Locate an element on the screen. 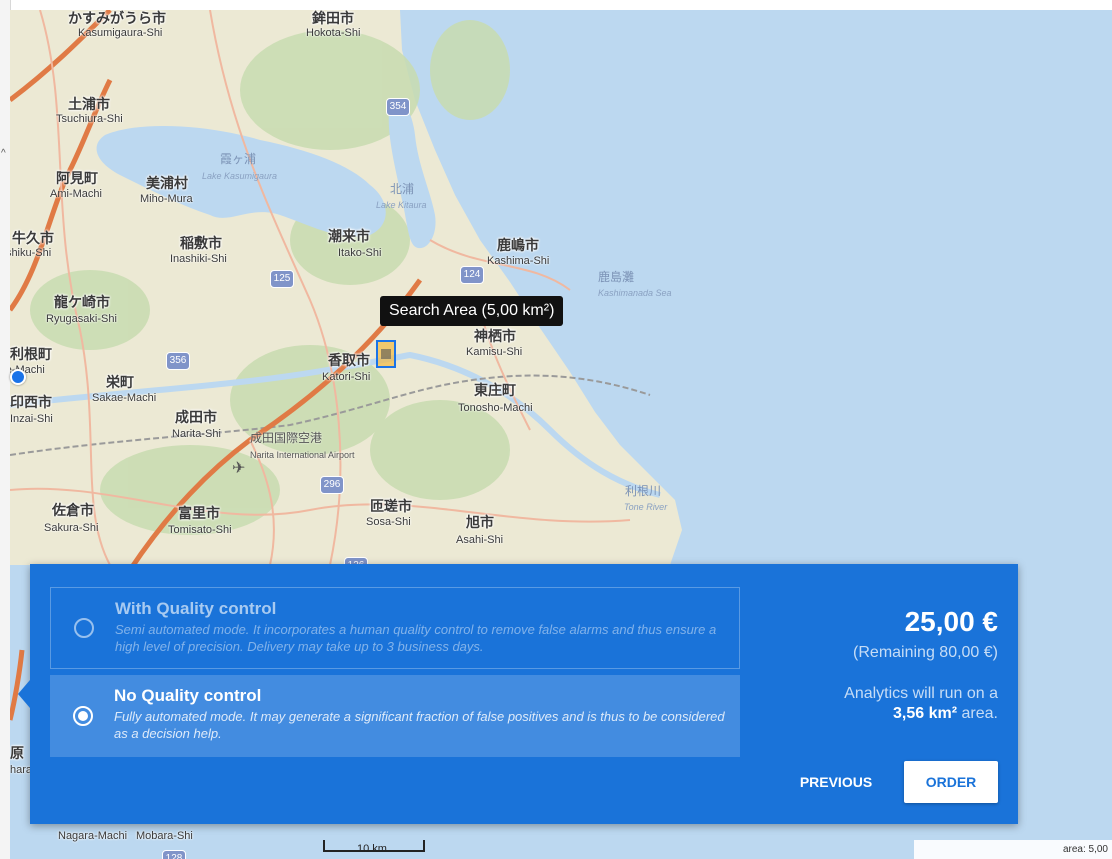 This screenshot has width=1112, height=859. place-itako-jp: 潮来市 is located at coordinates (349, 237).